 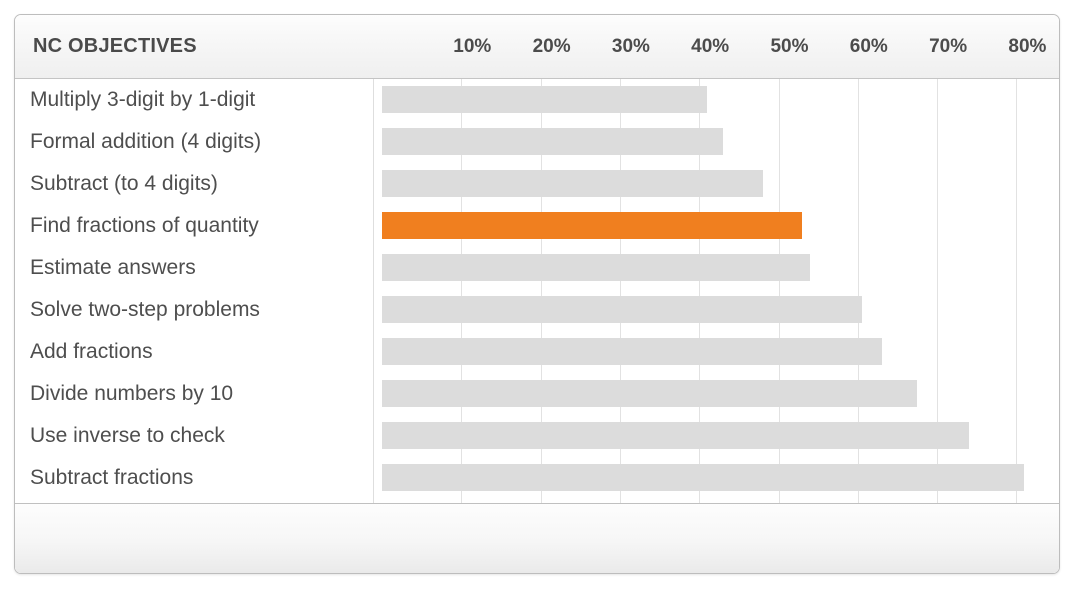 What do you see at coordinates (551, 46) in the screenshot?
I see `x-axis-tick-label: 20%` at bounding box center [551, 46].